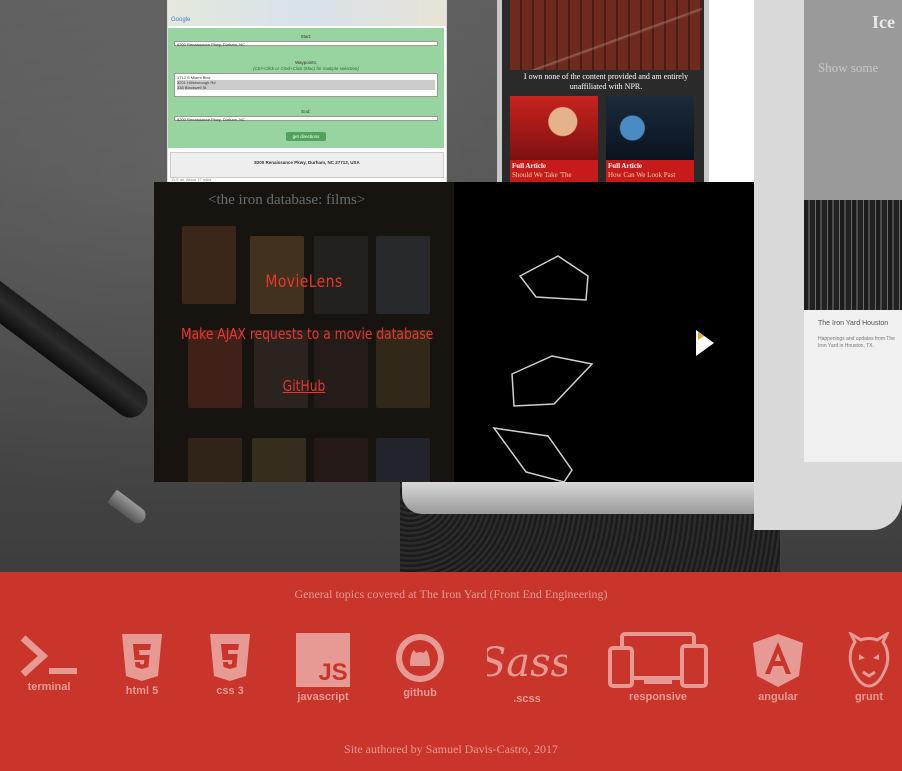 The image size is (902, 771). Describe the element at coordinates (306, 119) in the screenshot. I see `end-select: 8200 Renaissance Pkwy, Durham, NC` at that location.